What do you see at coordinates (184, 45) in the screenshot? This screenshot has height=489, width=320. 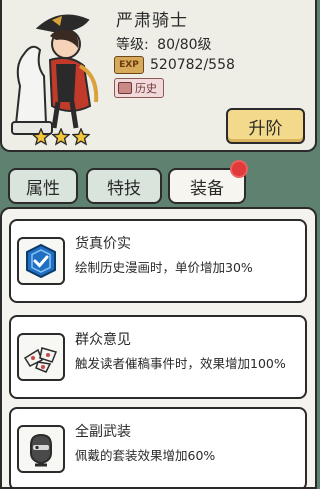 I see `level-value: 80/80级` at bounding box center [184, 45].